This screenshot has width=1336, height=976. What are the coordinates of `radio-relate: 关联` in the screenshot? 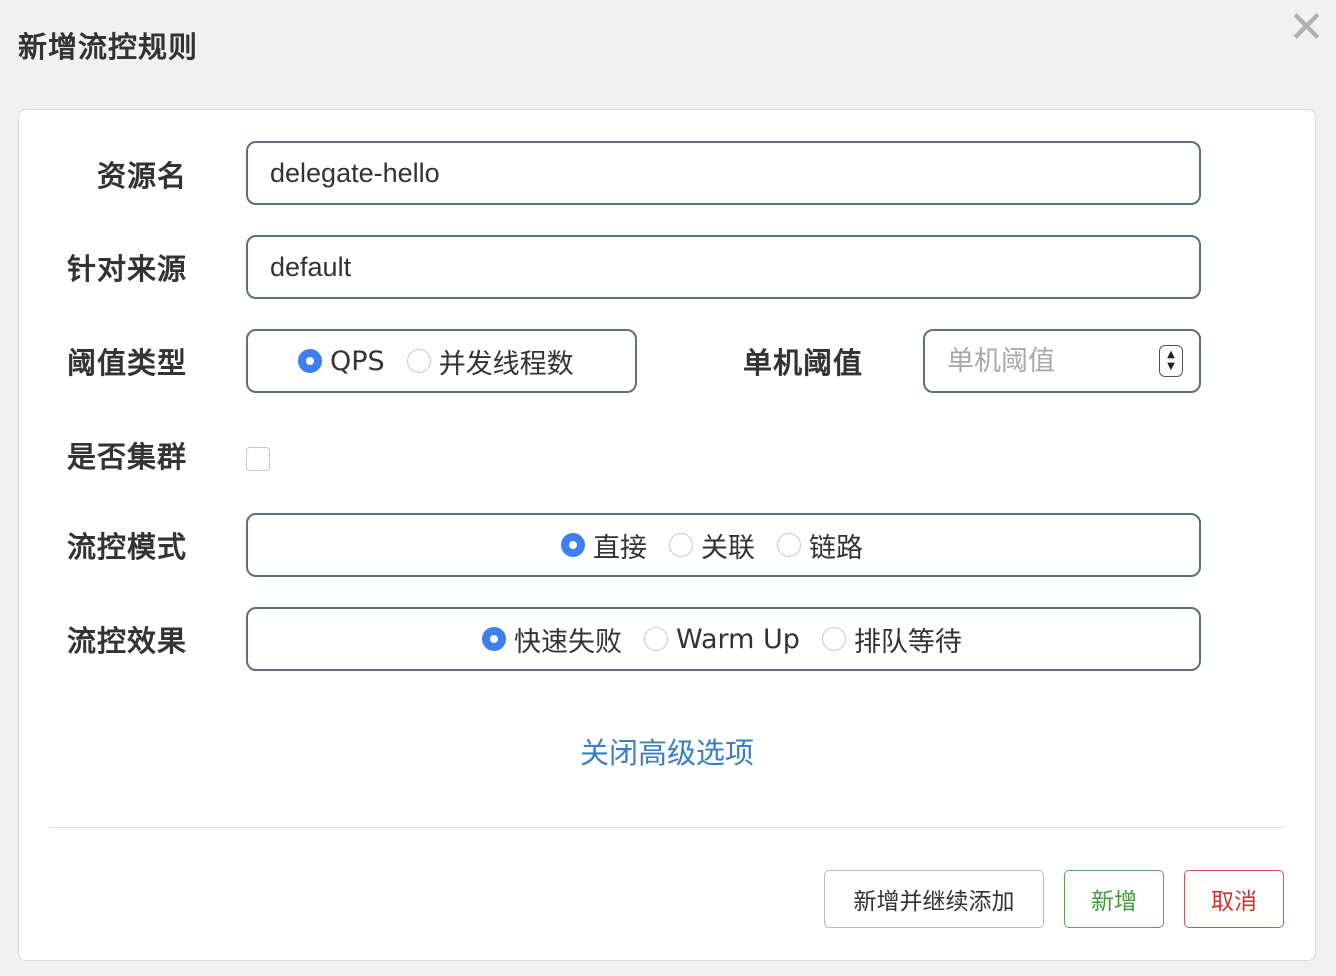 It's located at (712, 545).